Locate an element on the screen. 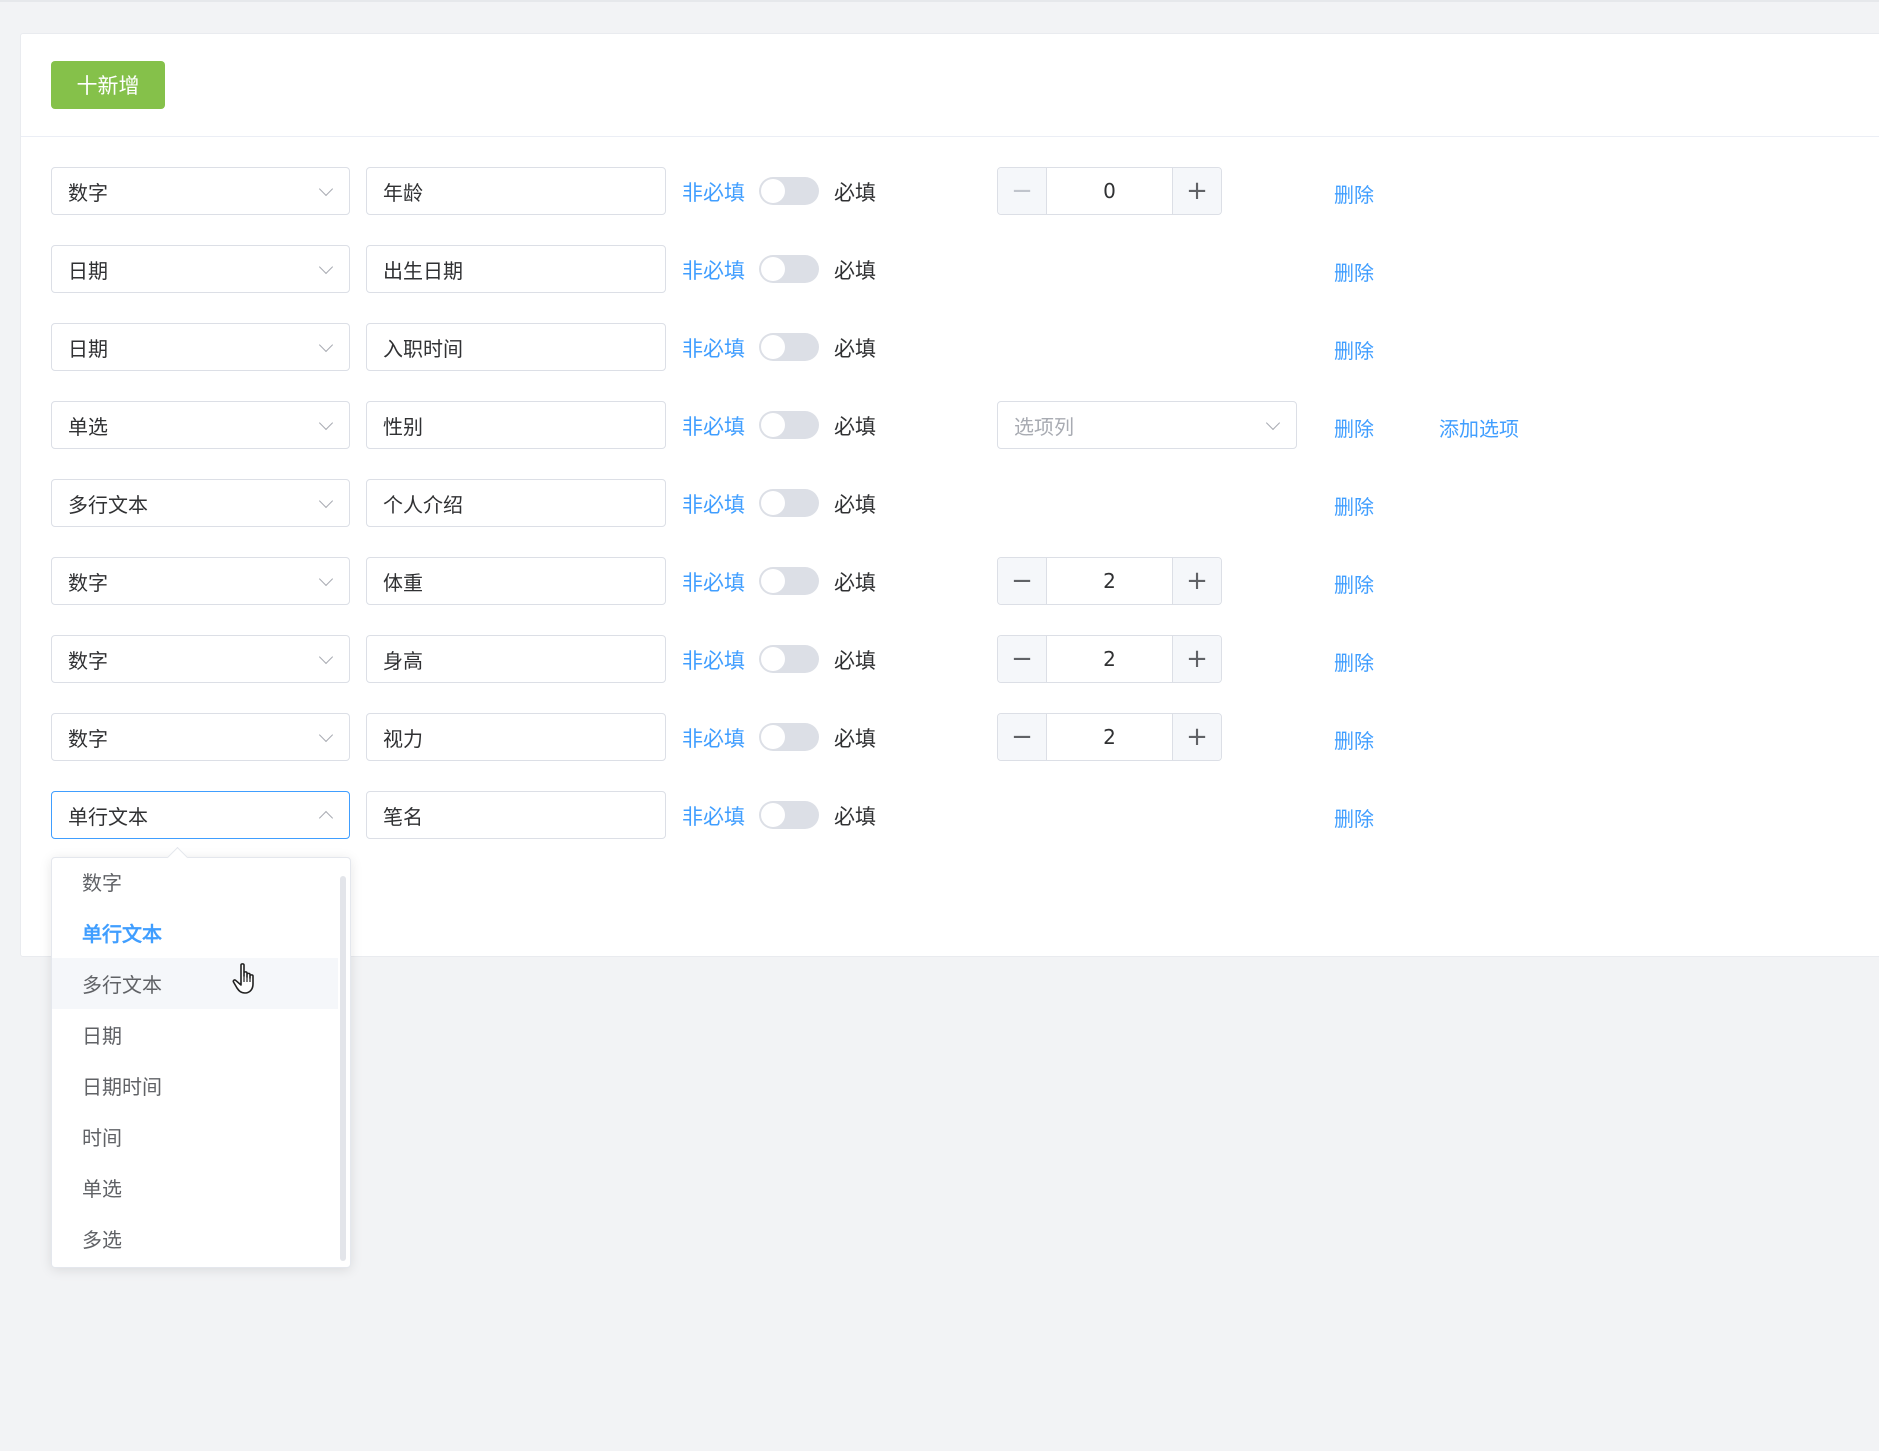 This screenshot has width=1879, height=1451. stepper-value: 0 is located at coordinates (1109, 191).